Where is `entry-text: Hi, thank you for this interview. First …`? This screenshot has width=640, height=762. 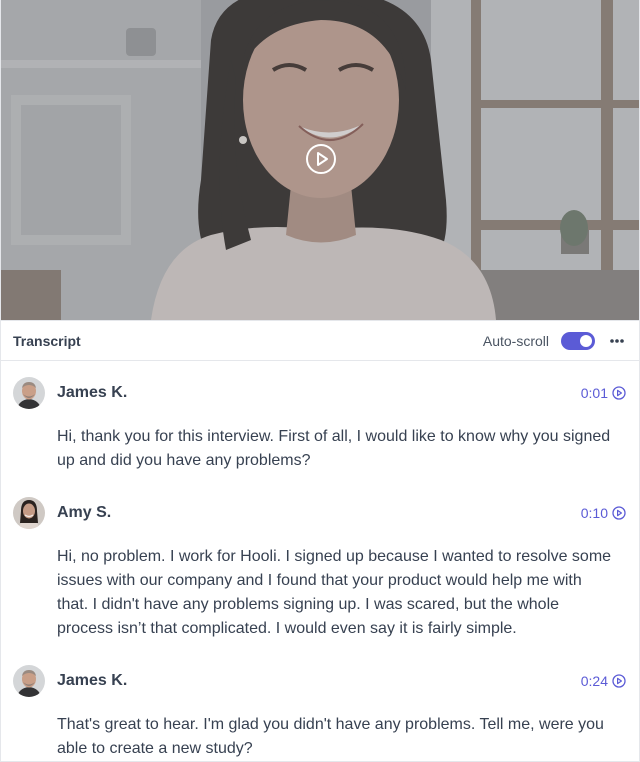 entry-text: Hi, thank you for this interview. First … is located at coordinates (334, 448).